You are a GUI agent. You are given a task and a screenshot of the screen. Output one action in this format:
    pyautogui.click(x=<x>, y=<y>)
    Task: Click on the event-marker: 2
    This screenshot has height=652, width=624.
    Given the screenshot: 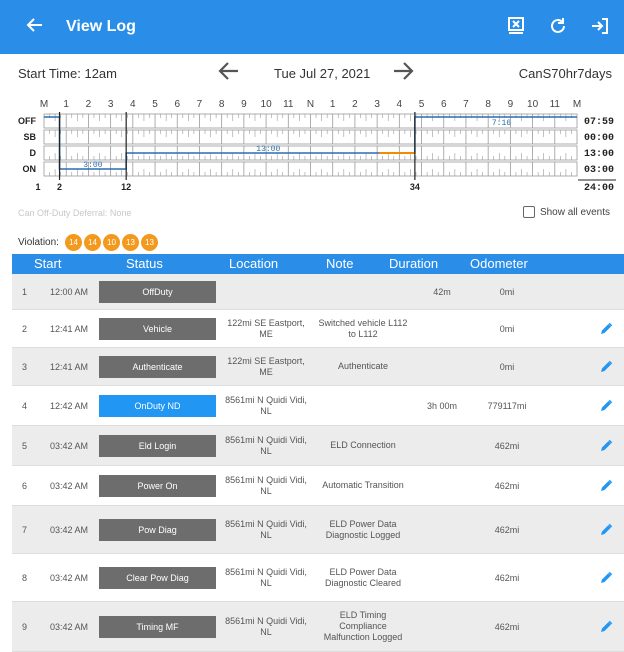 What is the action you would take?
    pyautogui.click(x=59, y=187)
    